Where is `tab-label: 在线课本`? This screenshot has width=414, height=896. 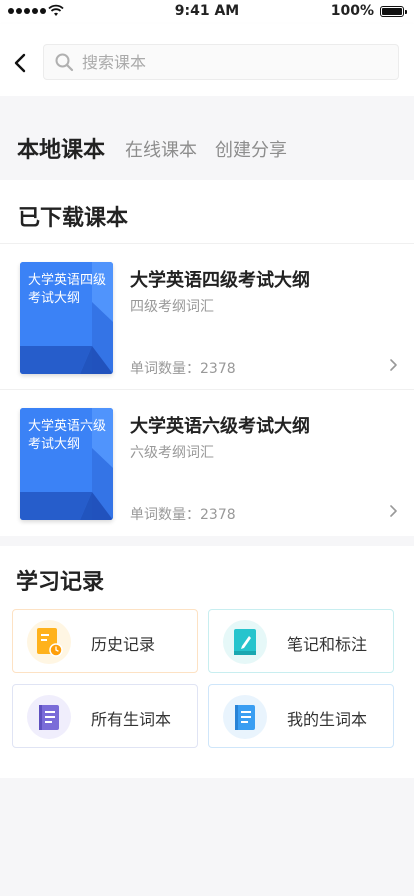 tab-label: 在线课本 is located at coordinates (161, 150).